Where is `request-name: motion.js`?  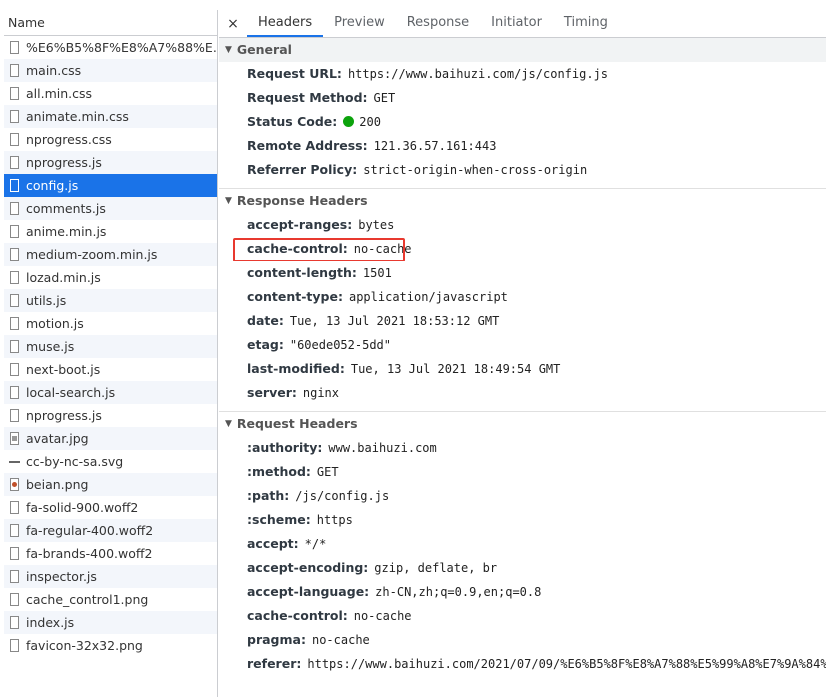 request-name: motion.js is located at coordinates (55, 323).